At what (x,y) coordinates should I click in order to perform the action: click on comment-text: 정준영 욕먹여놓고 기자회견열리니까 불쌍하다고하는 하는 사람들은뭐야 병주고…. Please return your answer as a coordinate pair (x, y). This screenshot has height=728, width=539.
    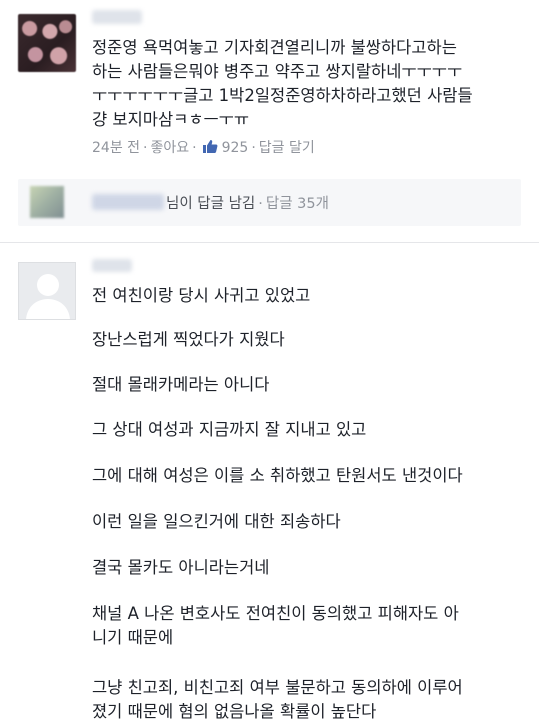
    Looking at the image, I should click on (307, 84).